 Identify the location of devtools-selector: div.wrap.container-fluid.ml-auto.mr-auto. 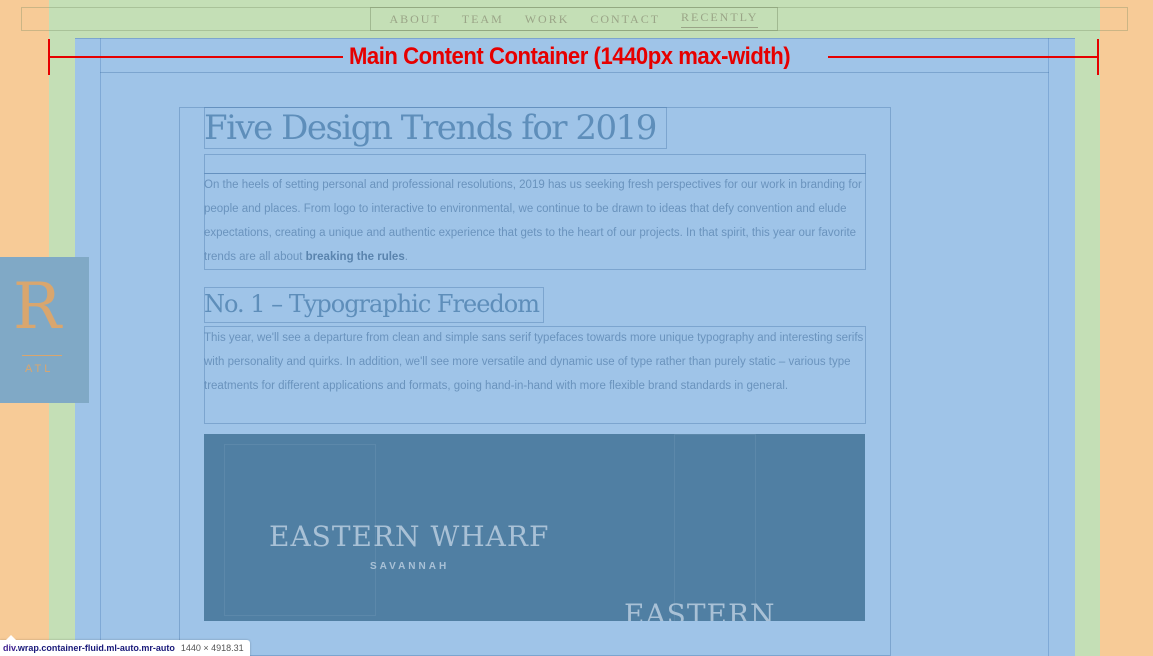
(89, 648).